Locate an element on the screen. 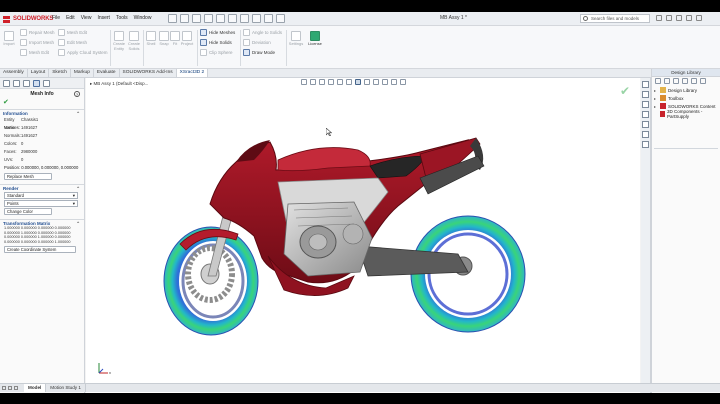  points-select: Points is located at coordinates (41, 203).